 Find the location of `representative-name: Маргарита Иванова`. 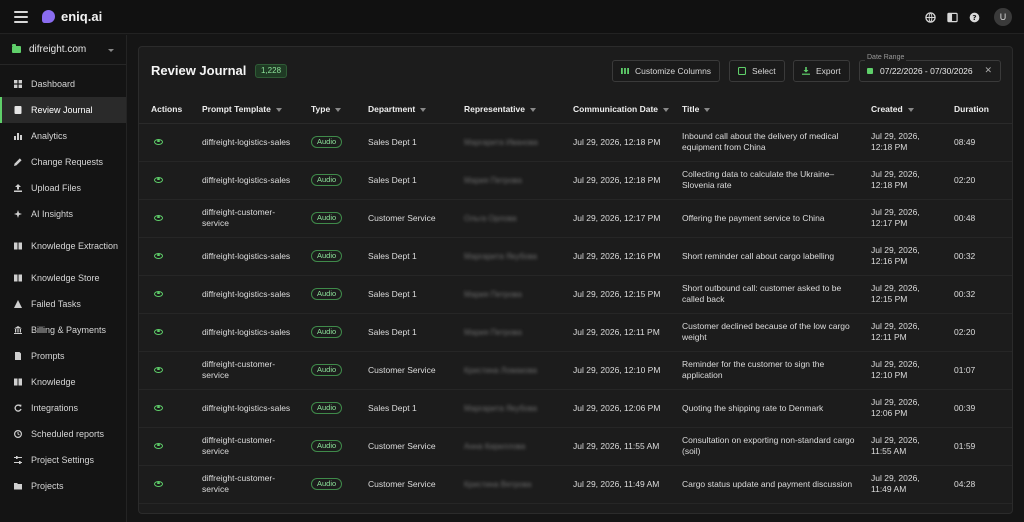

representative-name: Маргарита Иванова is located at coordinates (501, 142).